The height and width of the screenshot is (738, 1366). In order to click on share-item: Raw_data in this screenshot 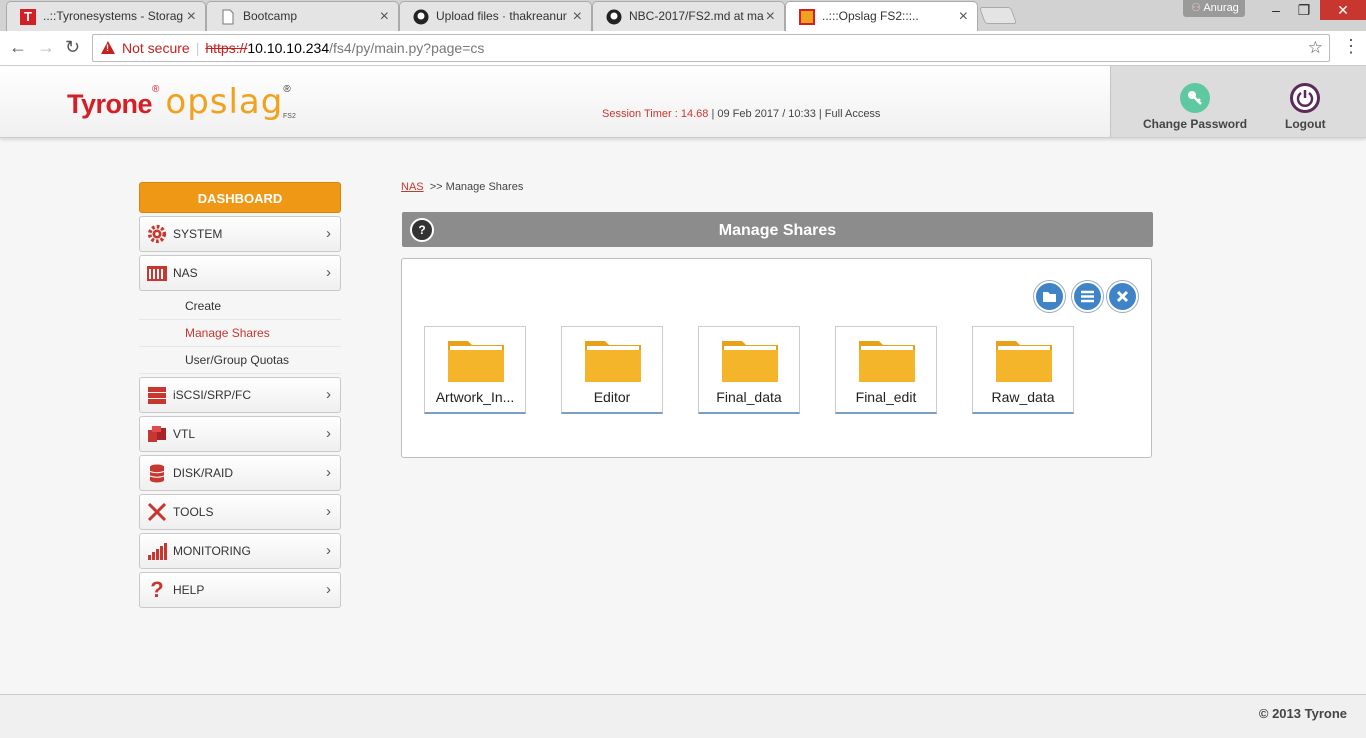, I will do `click(1023, 370)`.